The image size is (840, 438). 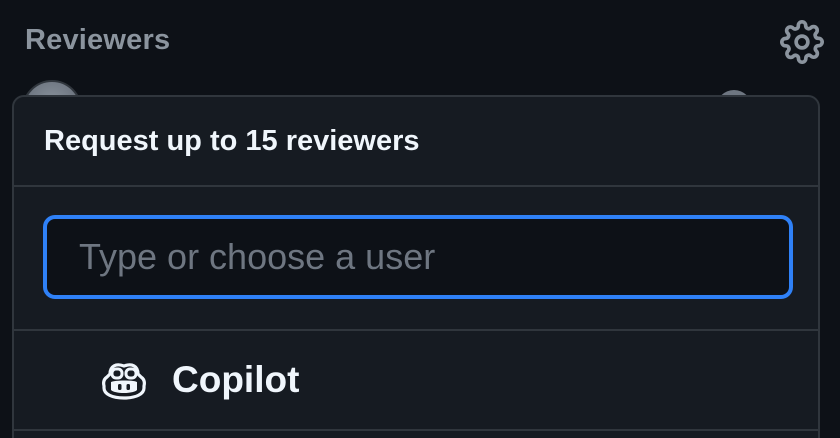 What do you see at coordinates (802, 42) in the screenshot?
I see `gear-icon` at bounding box center [802, 42].